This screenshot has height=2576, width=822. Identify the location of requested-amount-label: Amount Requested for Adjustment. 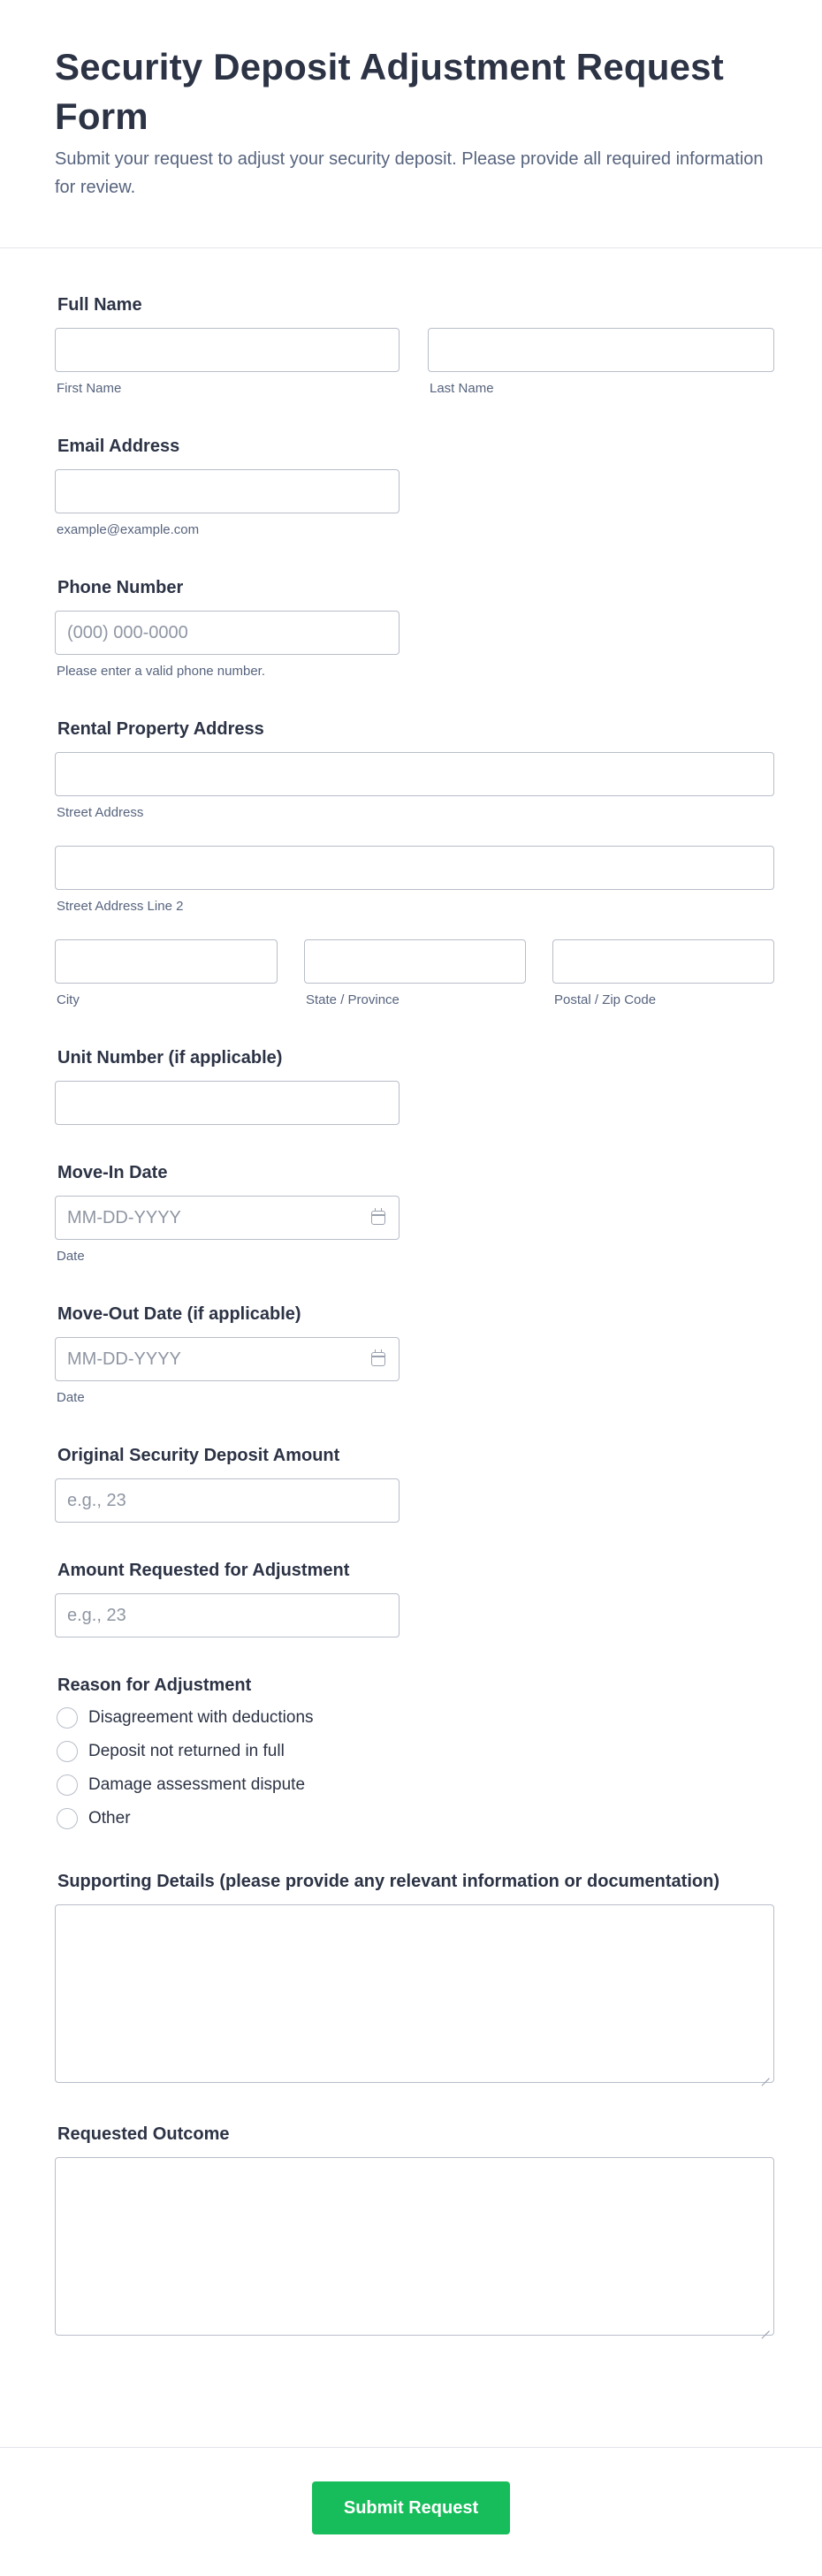
(204, 1571).